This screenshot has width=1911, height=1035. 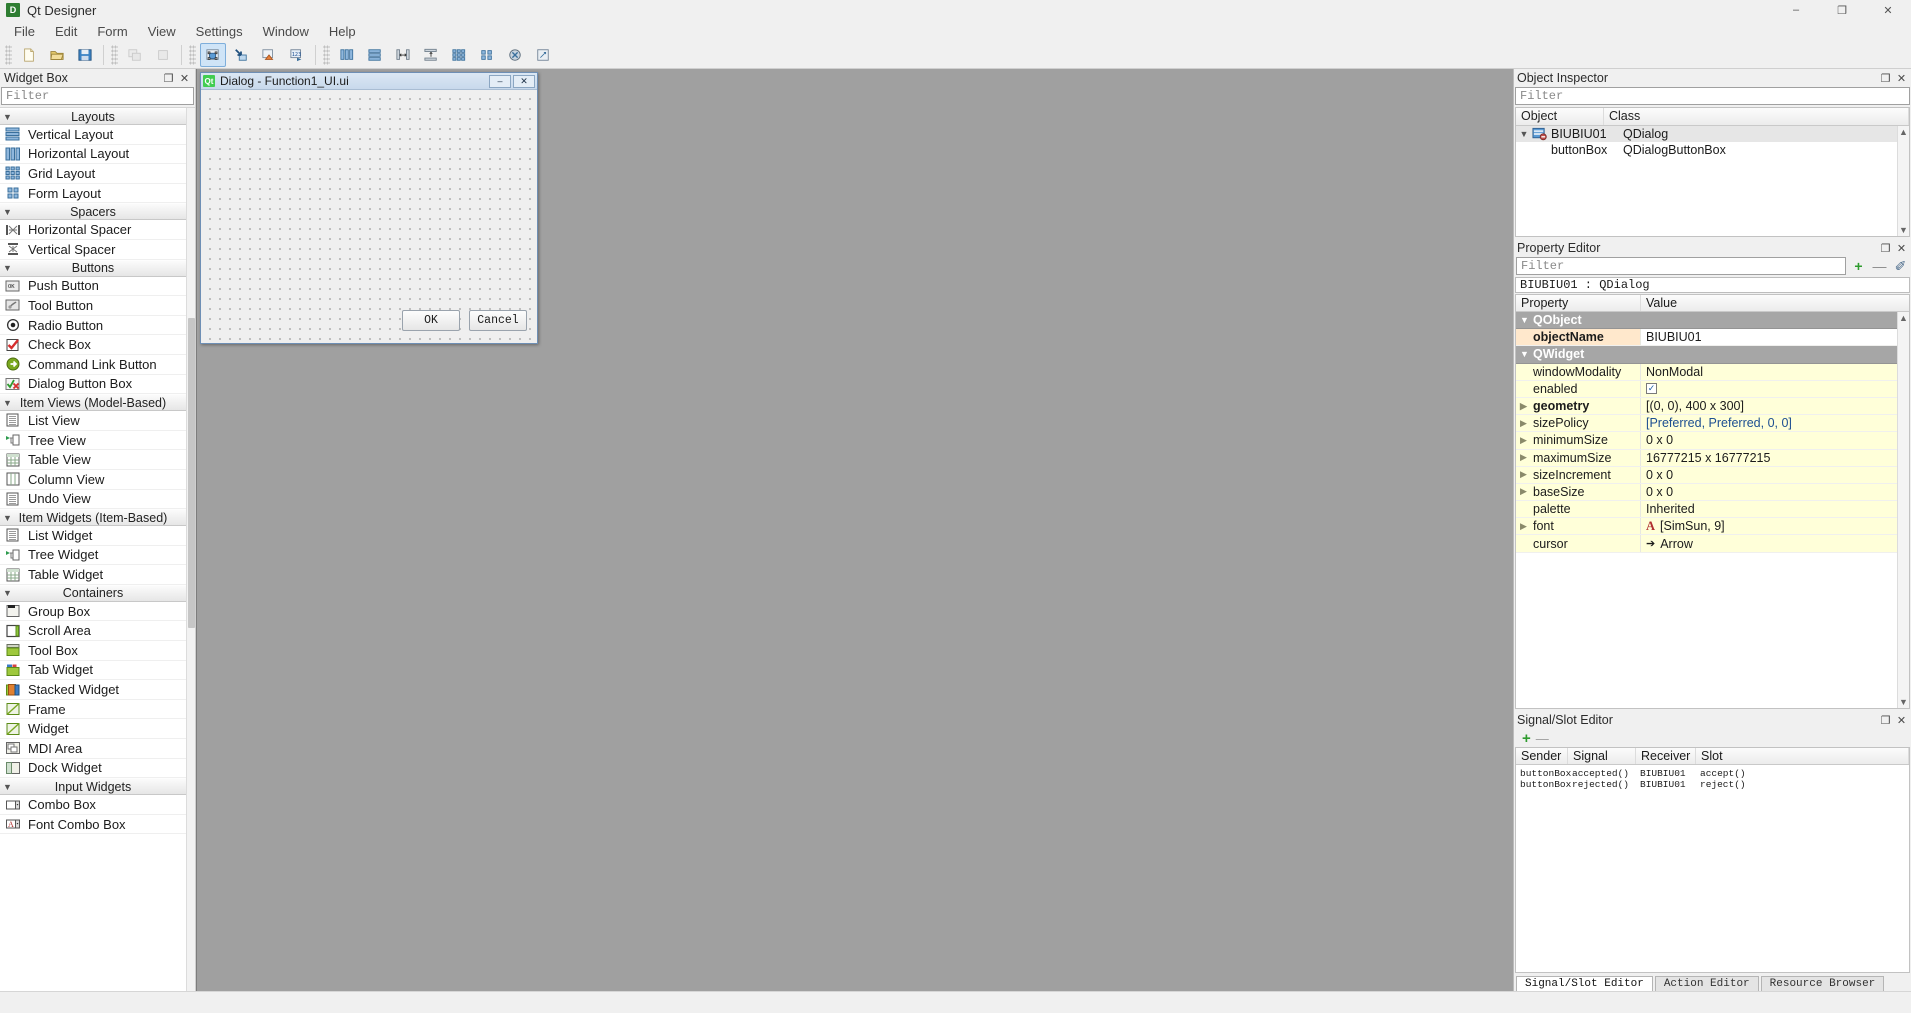 What do you see at coordinates (93, 306) in the screenshot?
I see `widget-item-tool-button: Tool Button` at bounding box center [93, 306].